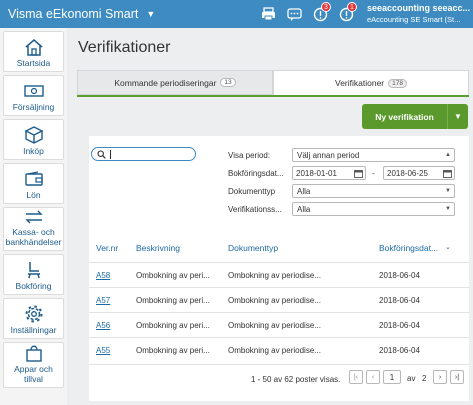  Describe the element at coordinates (34, 179) in the screenshot. I see `wallet-icon` at that location.